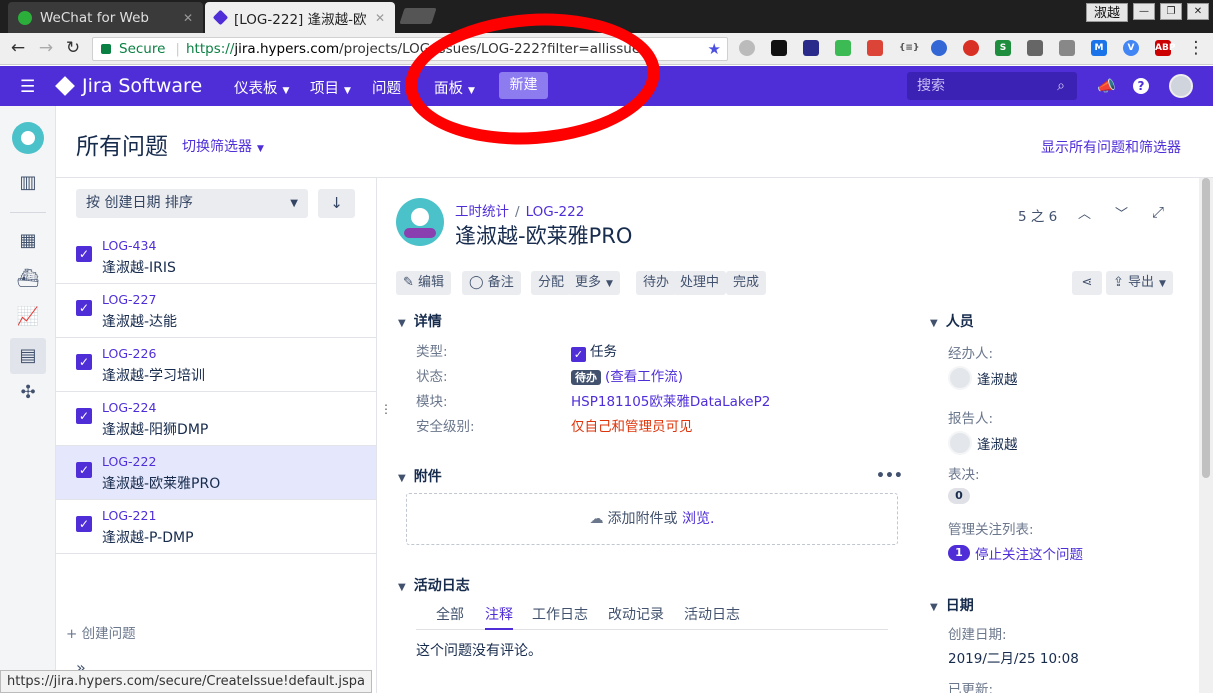  I want to click on attachment-dropzone: ☁ 添加附件或 浏览., so click(652, 519).